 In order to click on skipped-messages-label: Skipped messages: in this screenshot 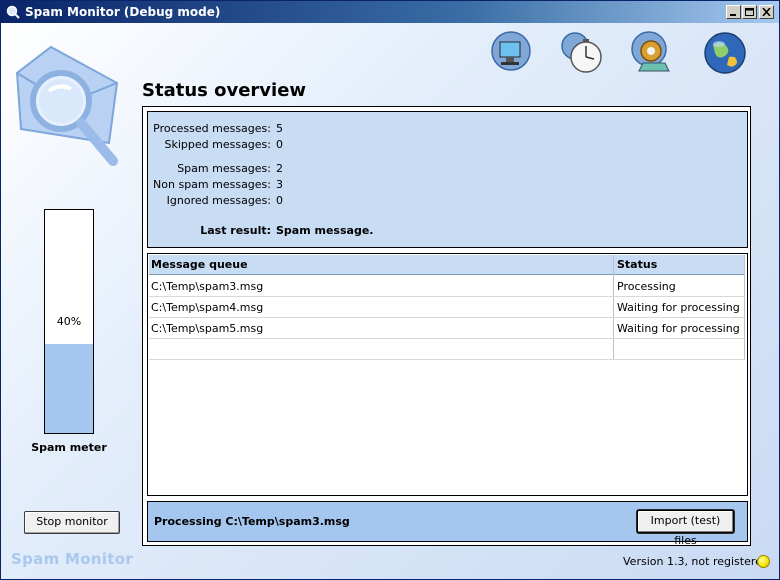, I will do `click(218, 144)`.